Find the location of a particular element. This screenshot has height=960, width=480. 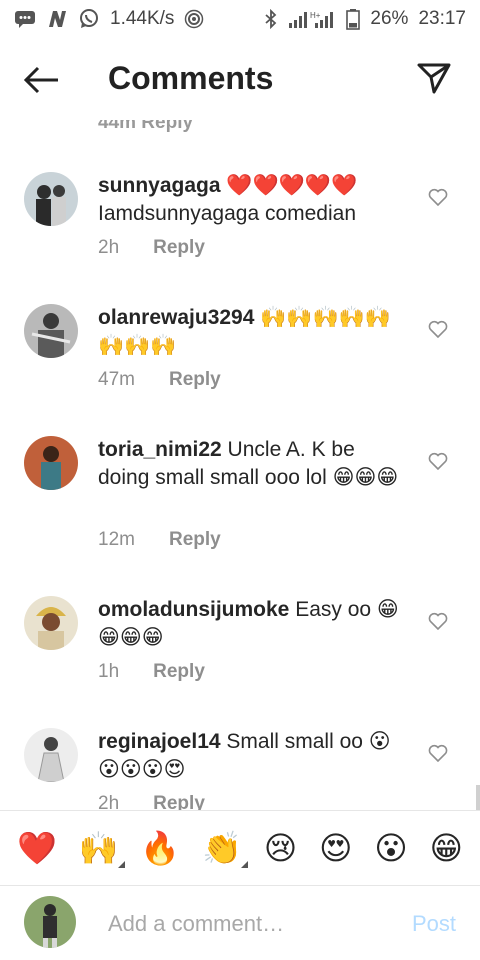

arrow-left-icon is located at coordinates (40, 80).